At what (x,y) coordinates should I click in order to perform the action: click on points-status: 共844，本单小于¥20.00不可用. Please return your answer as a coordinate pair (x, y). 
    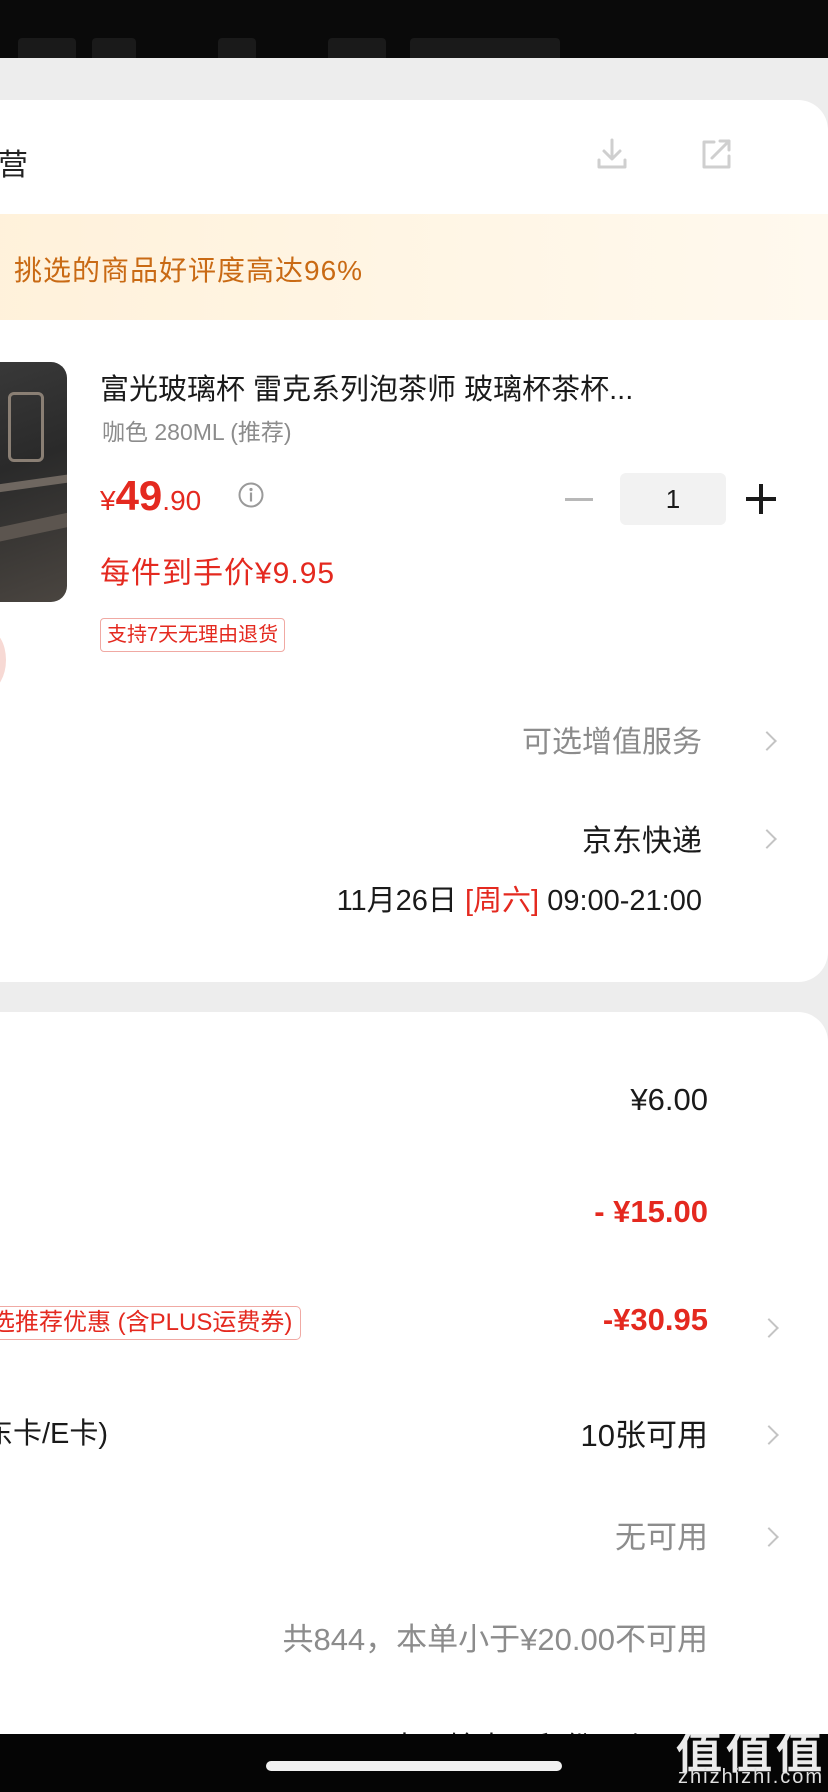
    Looking at the image, I should click on (495, 1639).